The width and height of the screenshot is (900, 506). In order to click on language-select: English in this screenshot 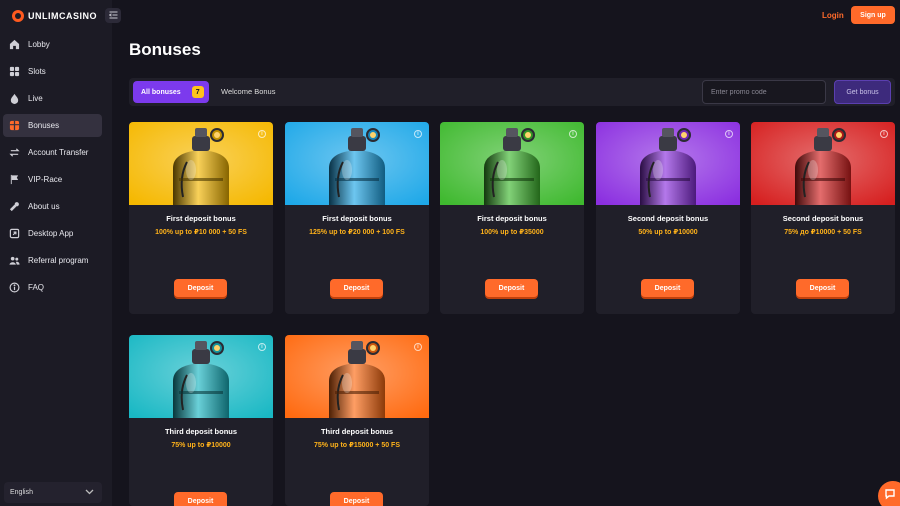, I will do `click(53, 492)`.